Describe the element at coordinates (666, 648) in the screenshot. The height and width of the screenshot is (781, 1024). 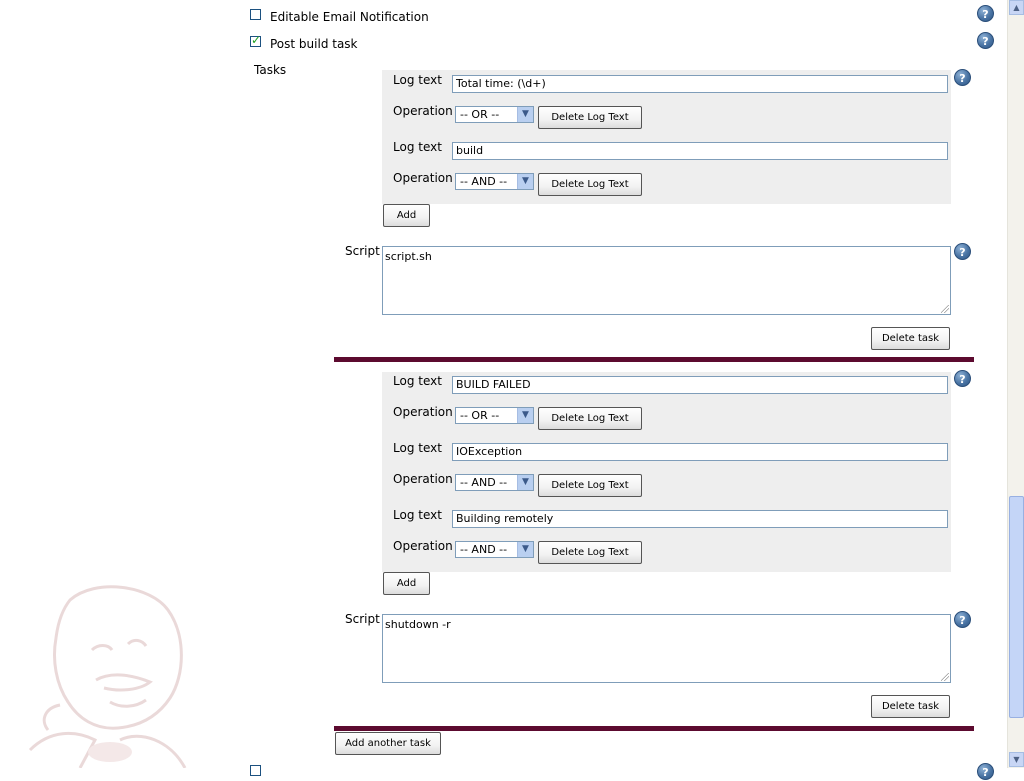
I see `script-textarea: shutdown -r` at that location.